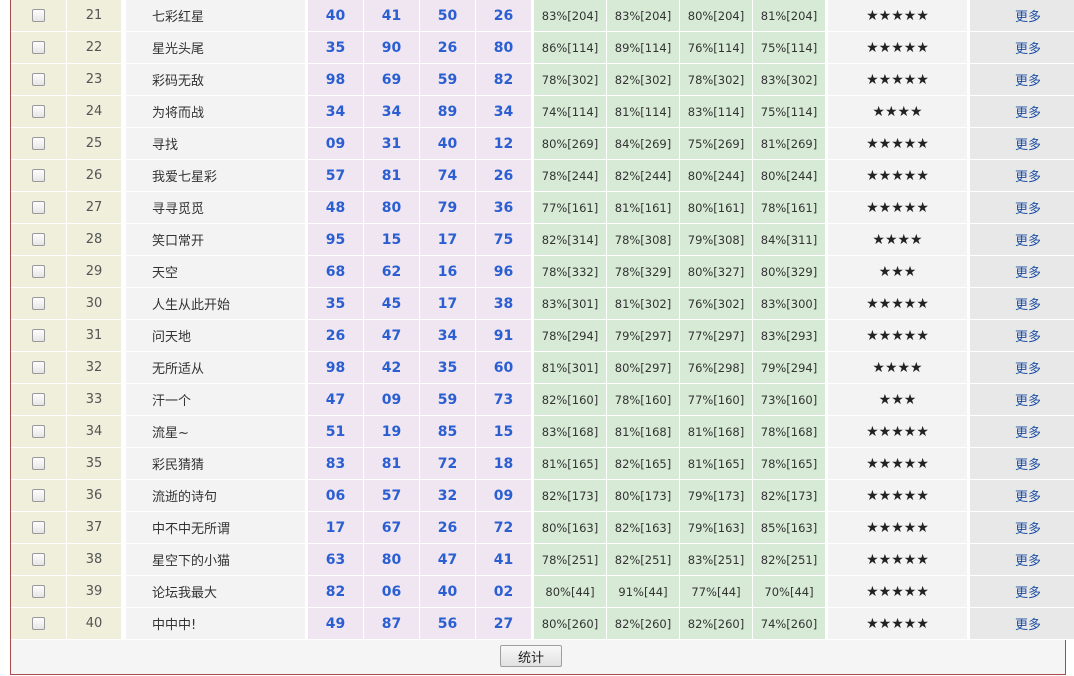 This screenshot has width=1074, height=676. I want to click on predicted-number: 50, so click(448, 16).